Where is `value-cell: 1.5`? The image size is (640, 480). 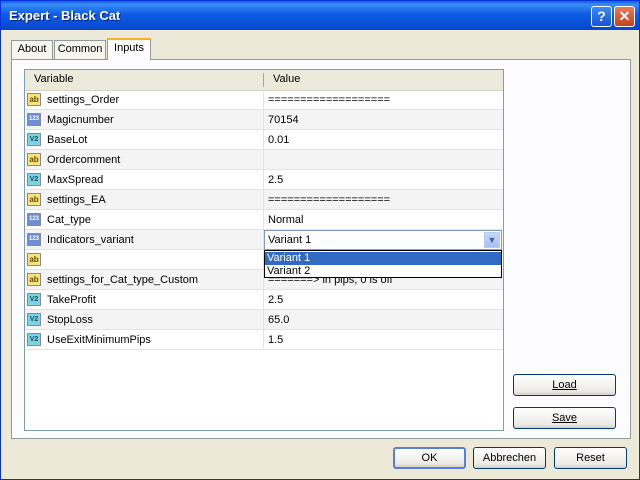
value-cell: 1.5 is located at coordinates (383, 340).